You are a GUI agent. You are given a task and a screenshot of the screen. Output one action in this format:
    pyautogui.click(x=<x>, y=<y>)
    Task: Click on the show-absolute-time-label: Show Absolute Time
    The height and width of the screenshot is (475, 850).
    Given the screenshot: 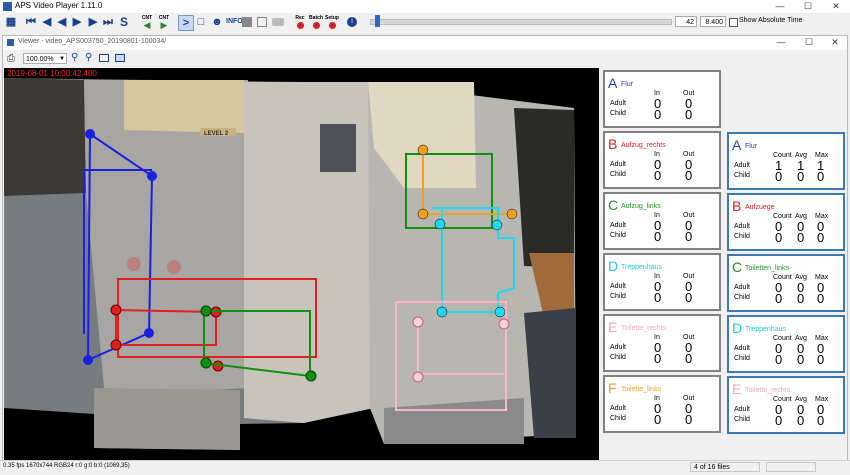 What is the action you would take?
    pyautogui.click(x=771, y=20)
    